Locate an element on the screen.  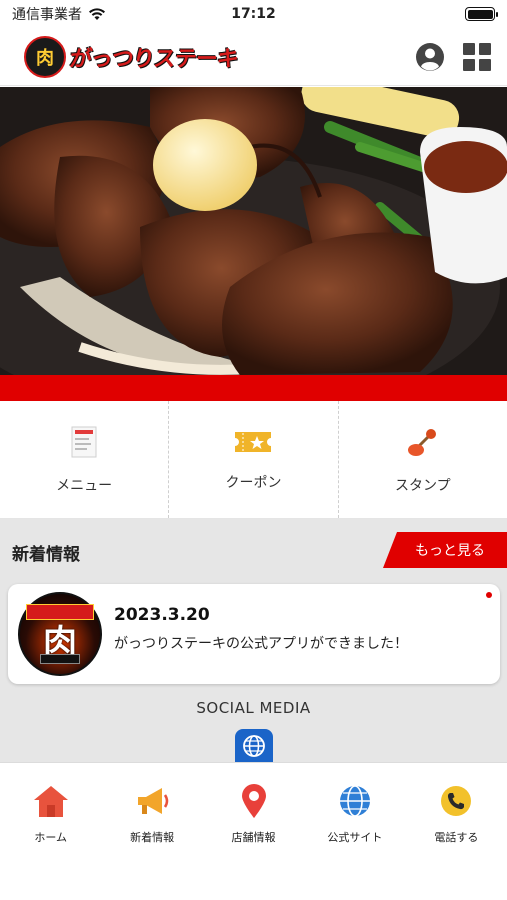
wifi-icon is located at coordinates (97, 14).